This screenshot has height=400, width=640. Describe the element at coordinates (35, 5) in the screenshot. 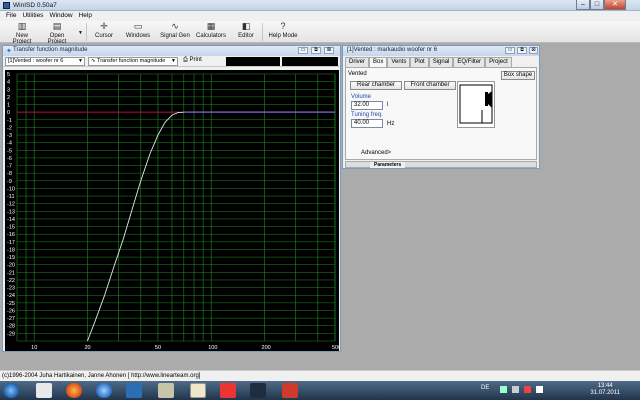

I see `window-title: WinISD 0.50a7` at that location.